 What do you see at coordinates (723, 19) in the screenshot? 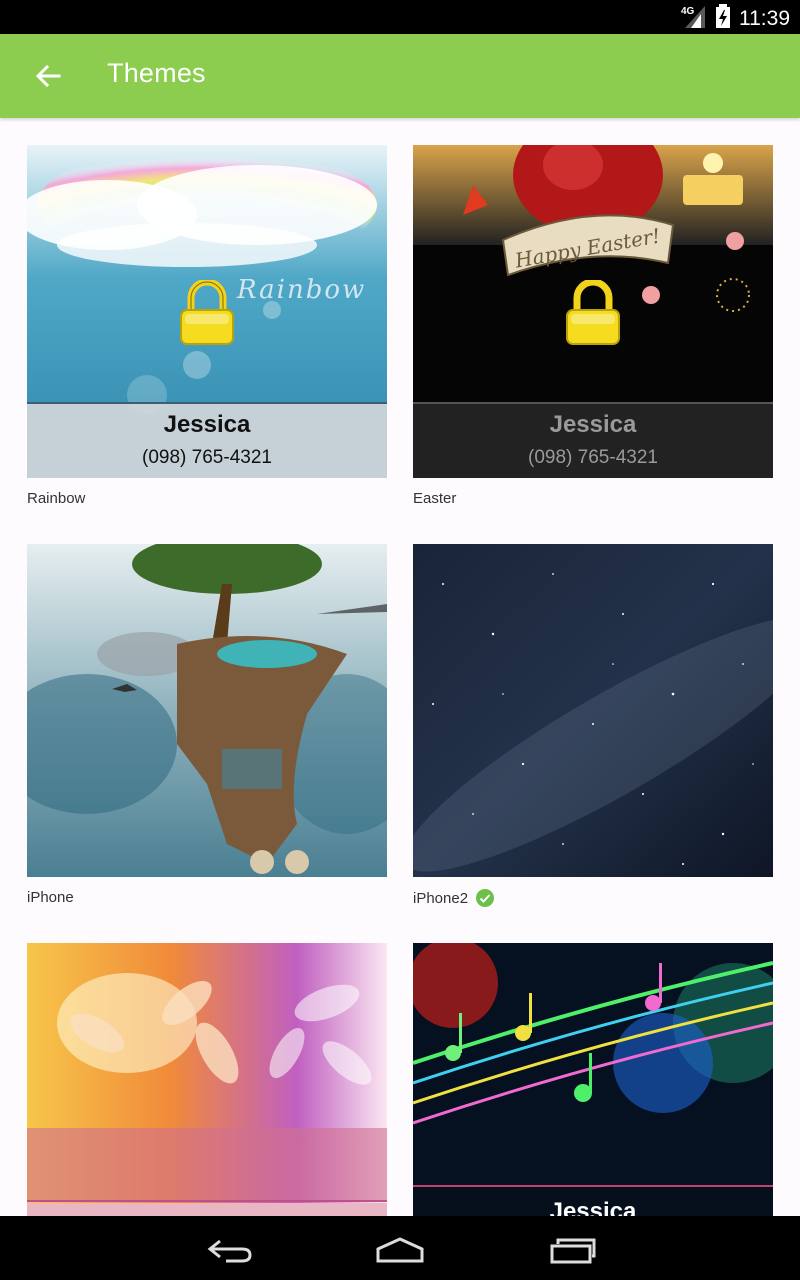
I see `battery-icon` at bounding box center [723, 19].